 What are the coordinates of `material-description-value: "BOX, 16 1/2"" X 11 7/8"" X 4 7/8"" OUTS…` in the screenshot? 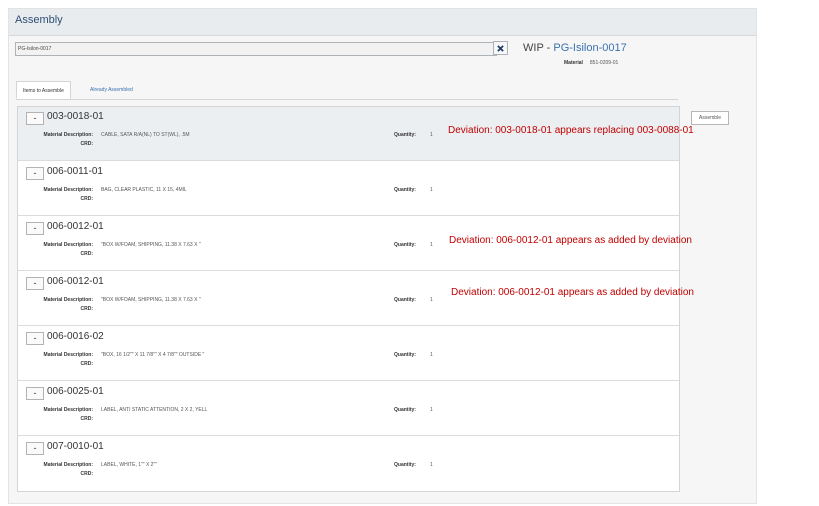 It's located at (153, 355).